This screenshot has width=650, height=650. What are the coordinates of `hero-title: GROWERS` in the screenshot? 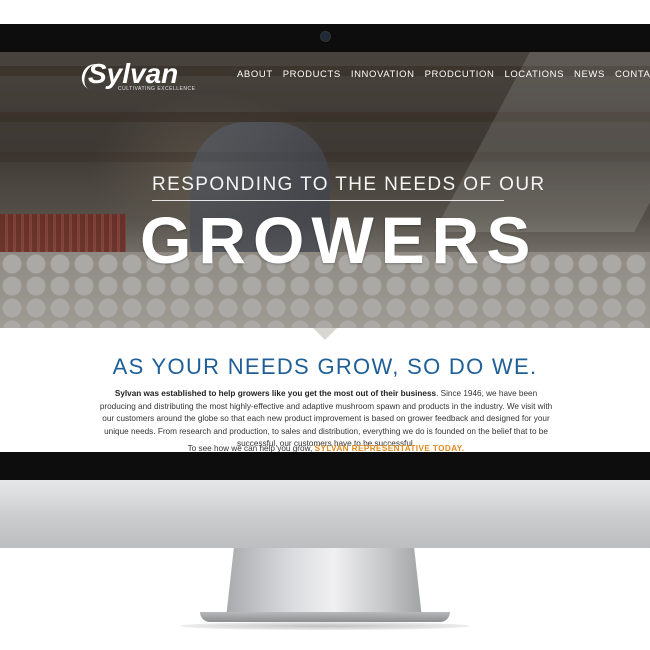 It's located at (339, 240).